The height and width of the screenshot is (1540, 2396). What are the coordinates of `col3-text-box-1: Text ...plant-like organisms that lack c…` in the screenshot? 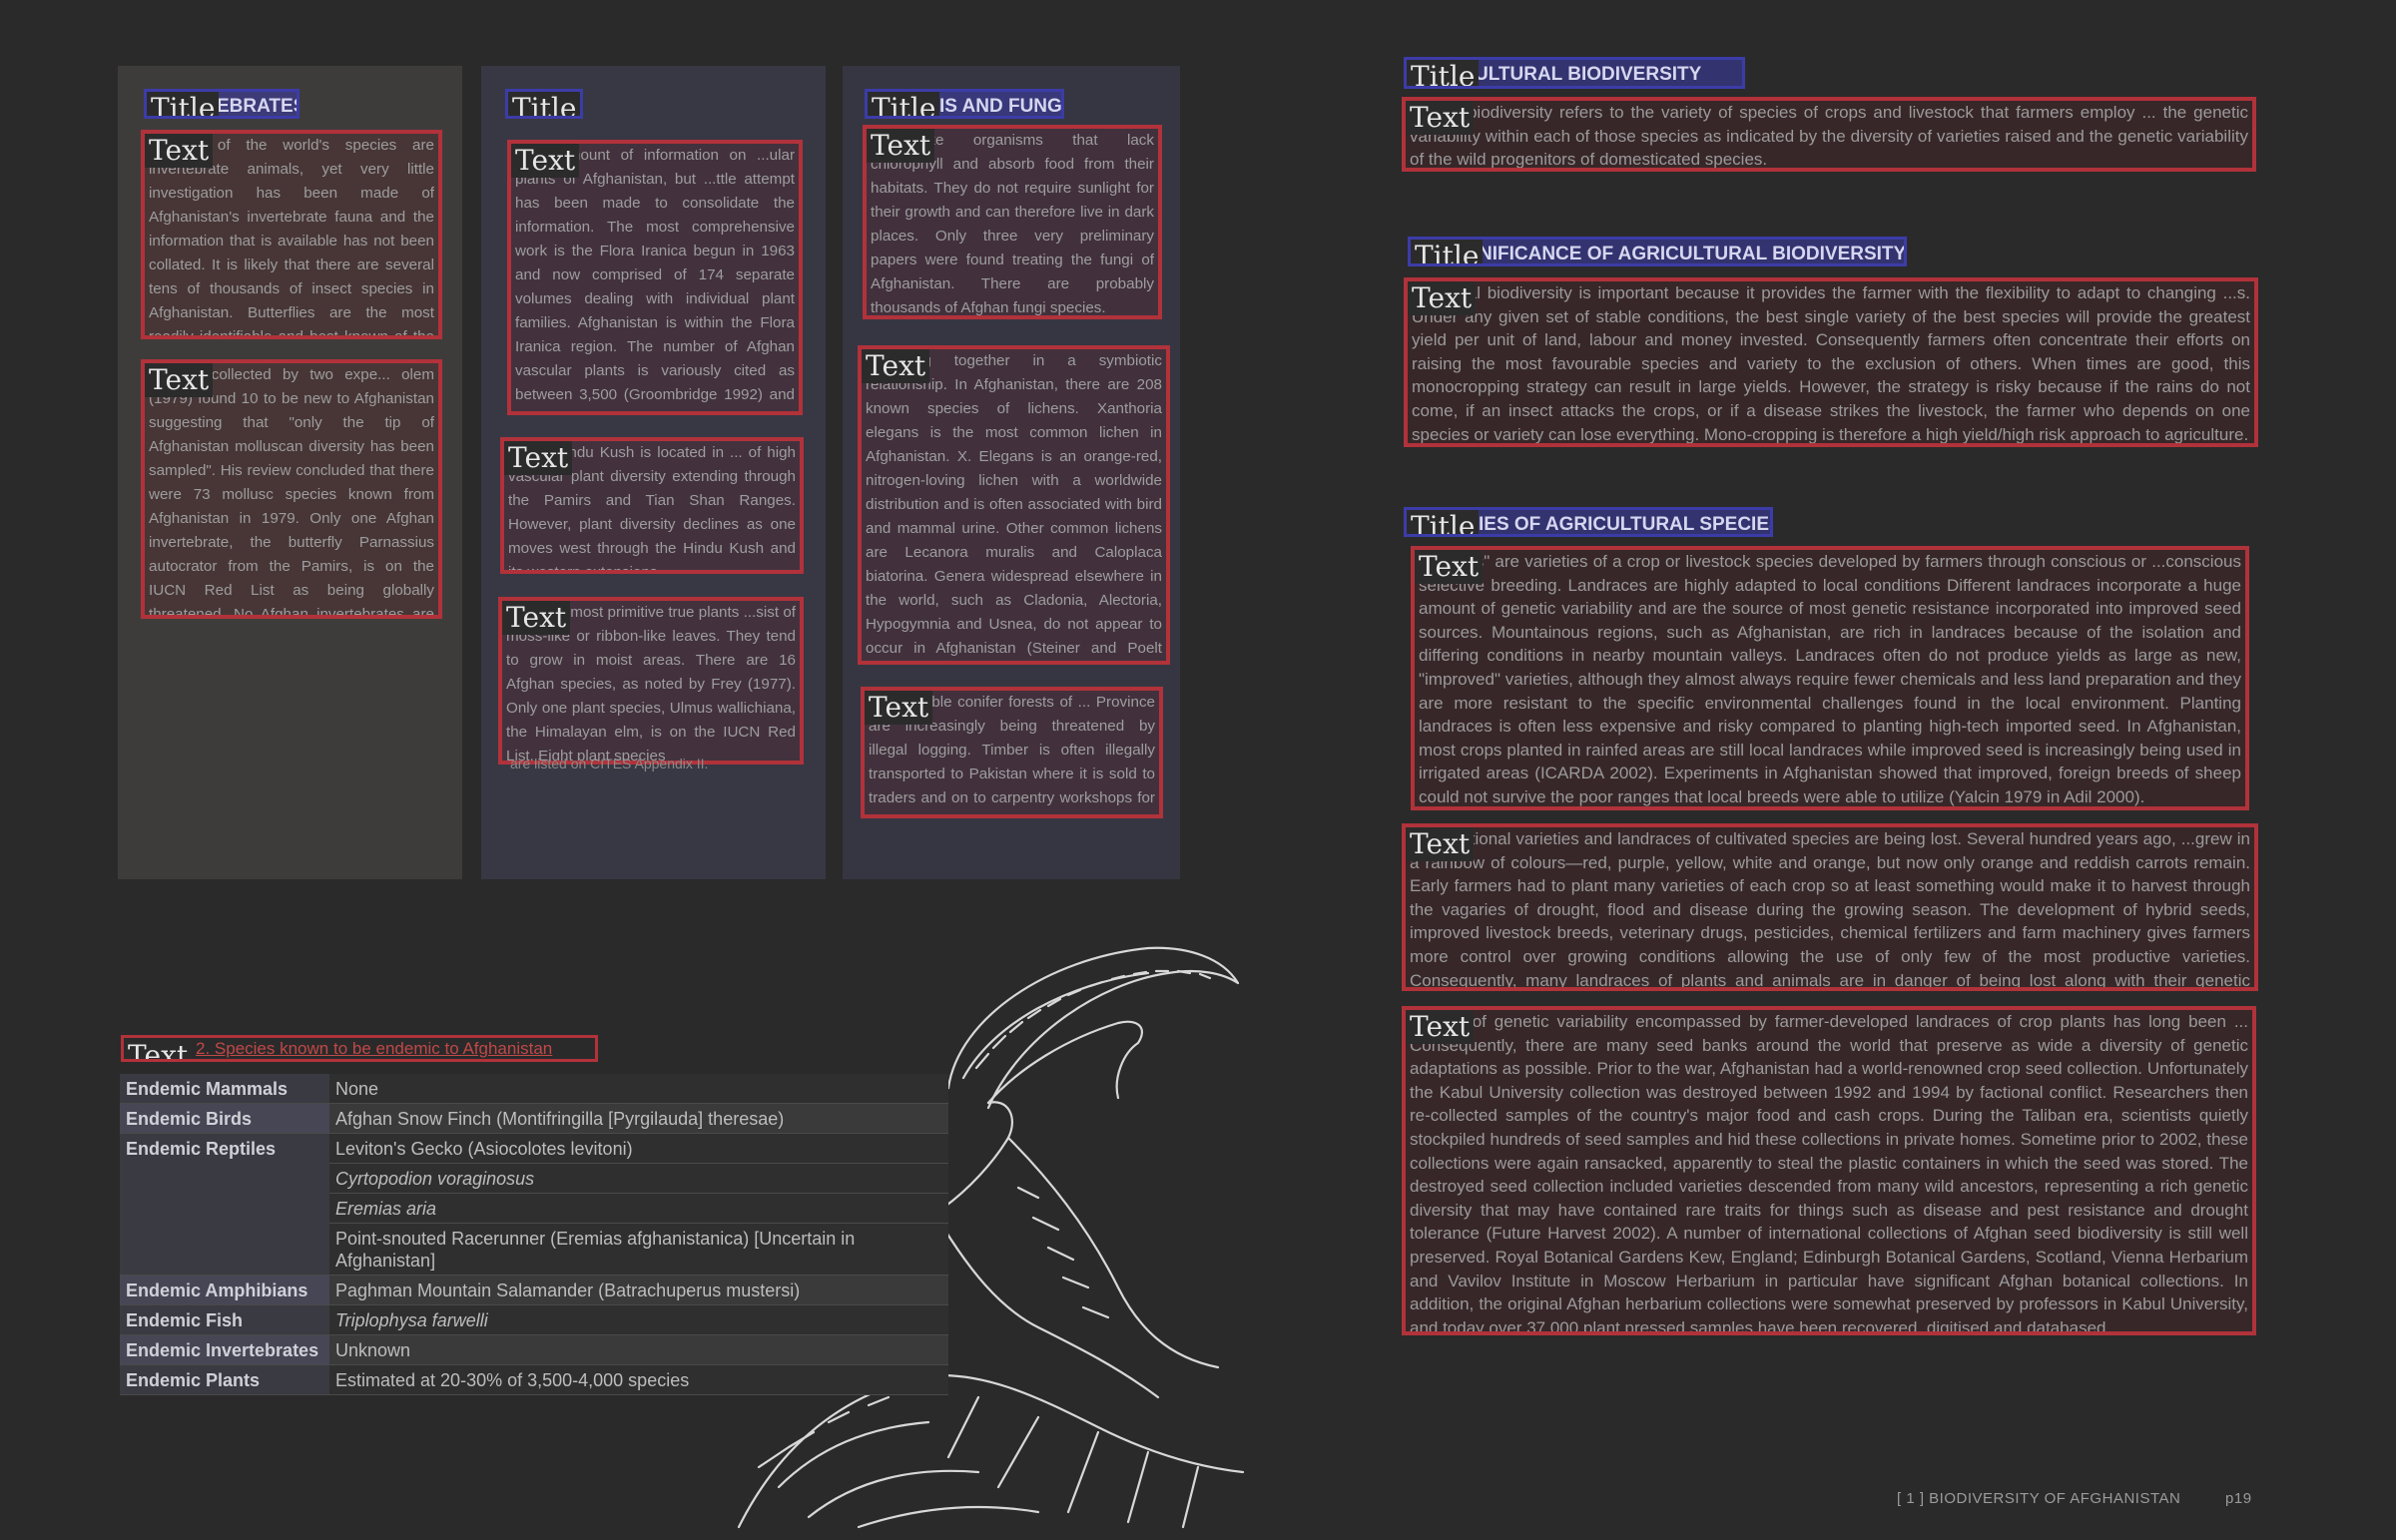 It's located at (1012, 222).